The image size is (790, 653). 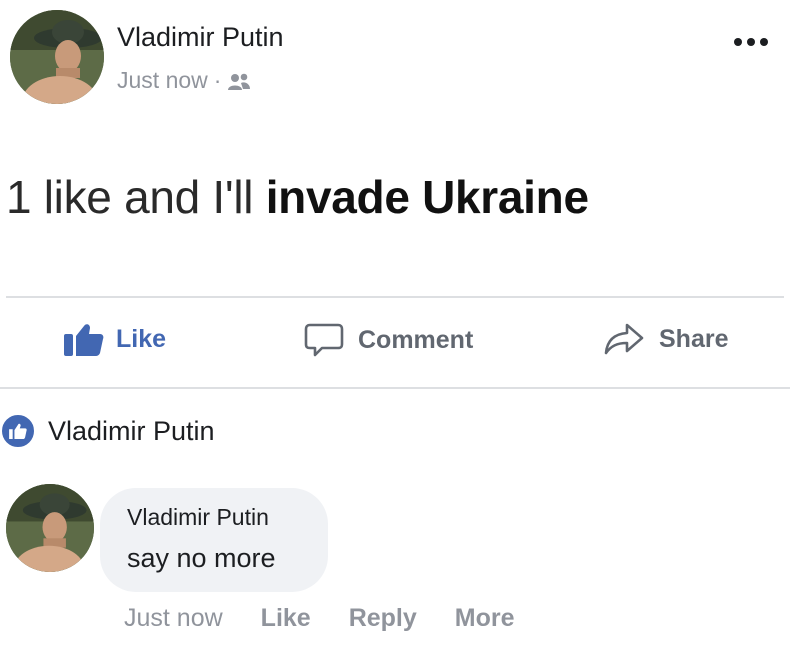 What do you see at coordinates (485, 618) in the screenshot?
I see `comment-more-link: More` at bounding box center [485, 618].